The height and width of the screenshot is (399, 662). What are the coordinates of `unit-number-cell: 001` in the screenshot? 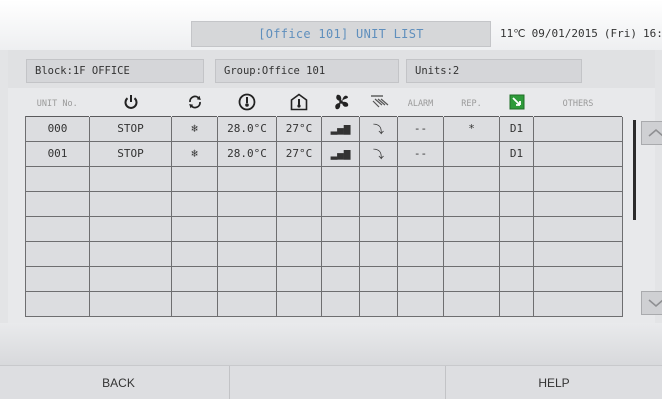 It's located at (57, 153).